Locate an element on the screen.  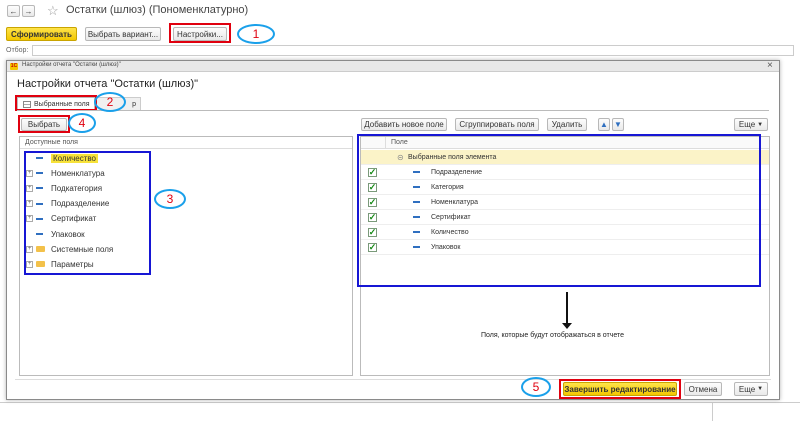
arrow-down-icon: ▼ is located at coordinates (618, 124).